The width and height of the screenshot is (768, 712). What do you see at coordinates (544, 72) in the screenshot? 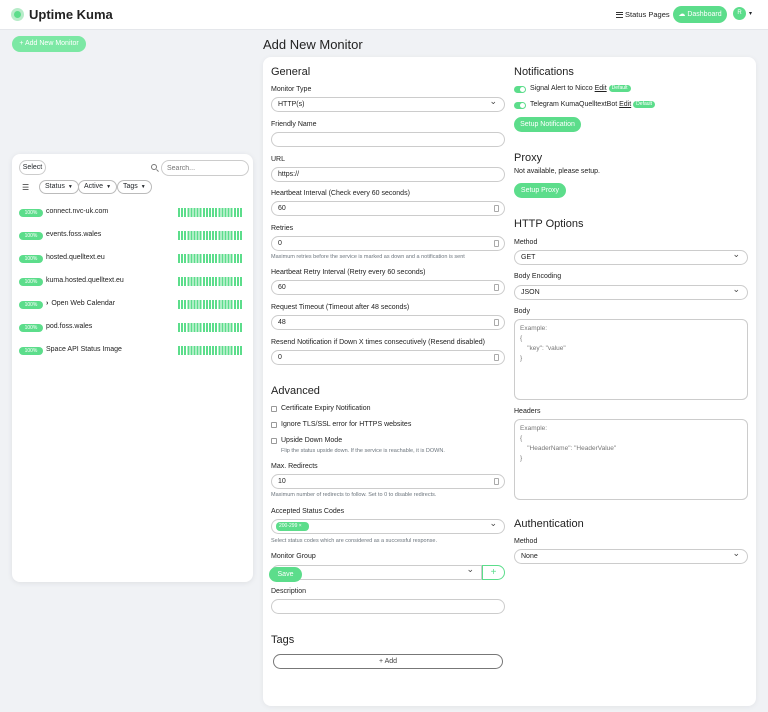
I see `notifications-heading: Notifications` at bounding box center [544, 72].